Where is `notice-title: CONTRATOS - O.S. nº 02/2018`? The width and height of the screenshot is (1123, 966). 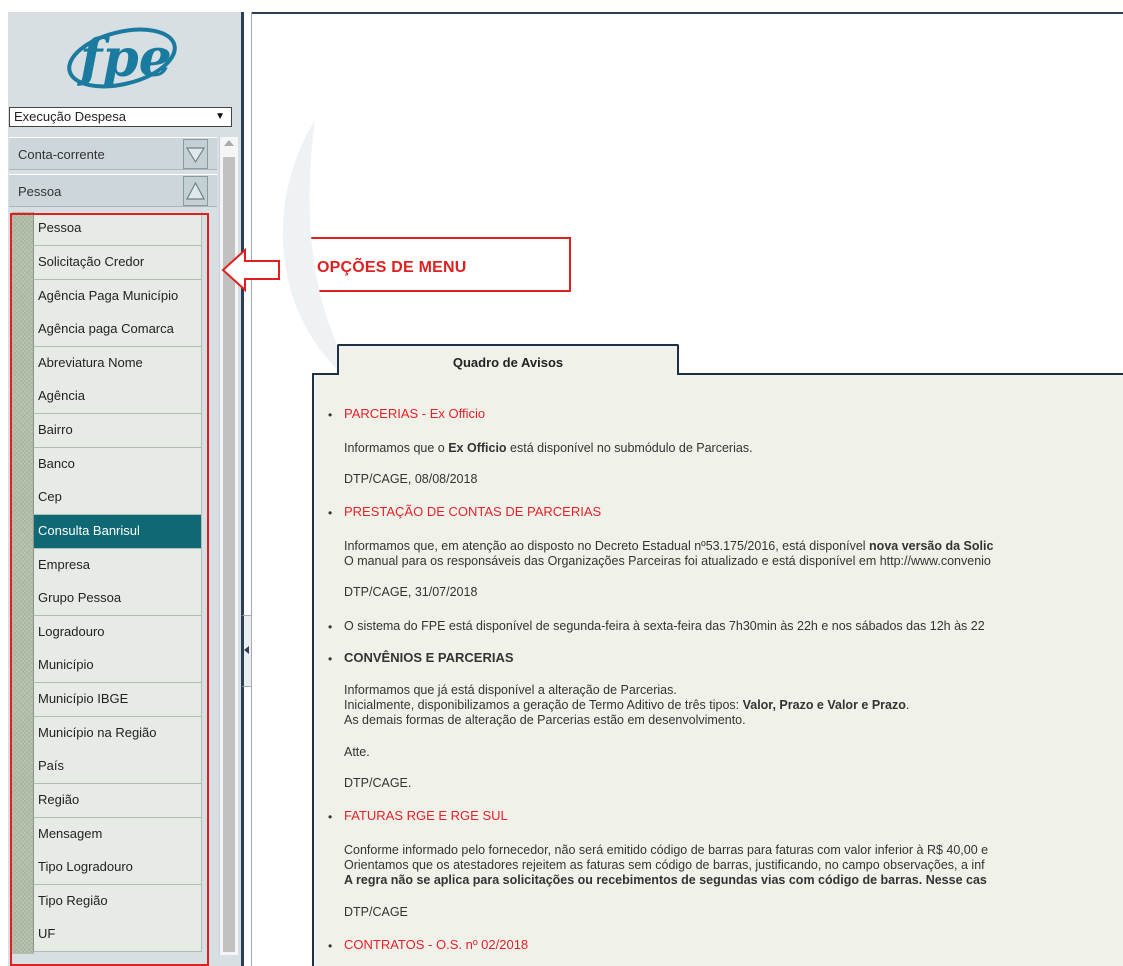 notice-title: CONTRATOS - O.S. nº 02/2018 is located at coordinates (436, 944).